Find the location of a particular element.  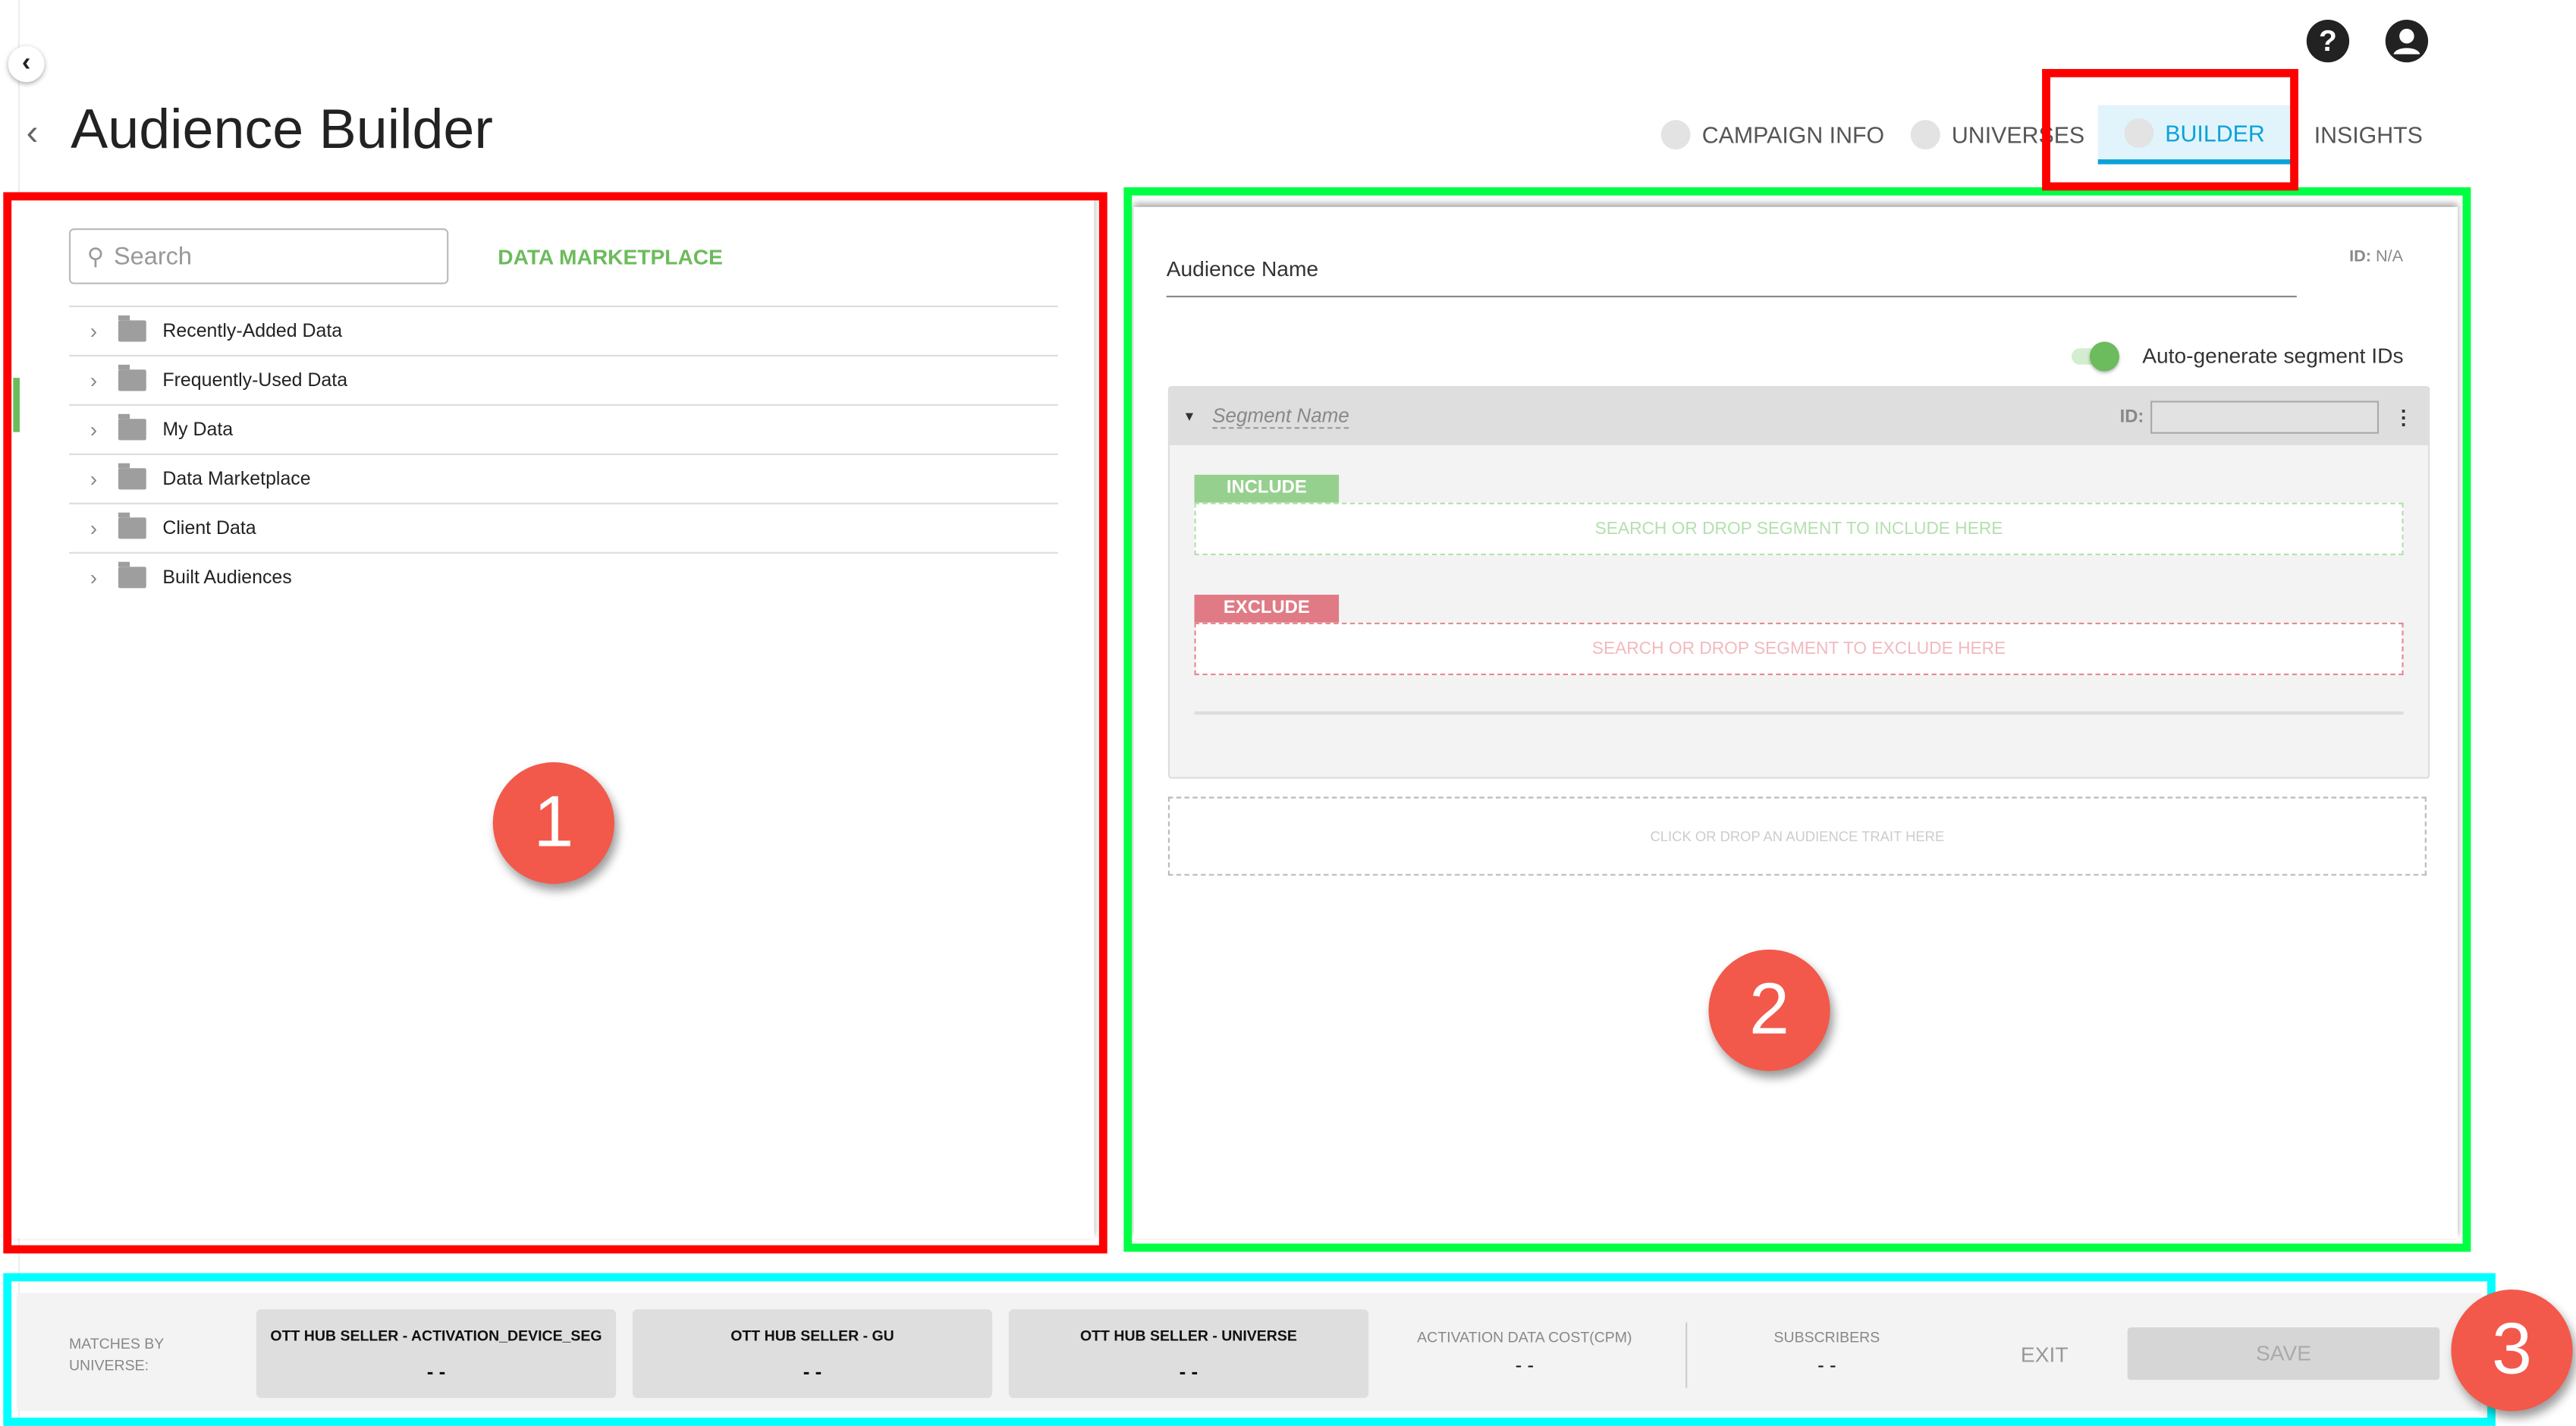

folder-item: › My Data is located at coordinates (563, 431).